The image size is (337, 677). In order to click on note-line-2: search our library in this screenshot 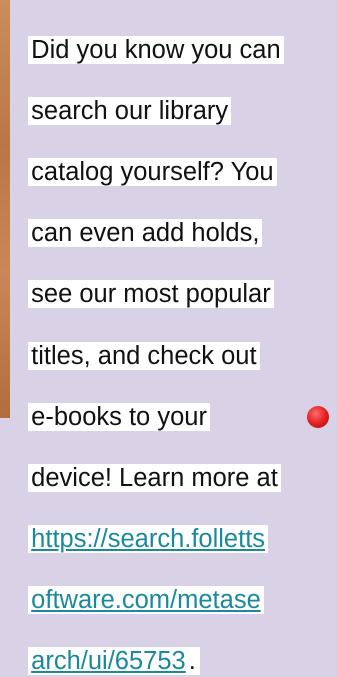, I will do `click(130, 110)`.